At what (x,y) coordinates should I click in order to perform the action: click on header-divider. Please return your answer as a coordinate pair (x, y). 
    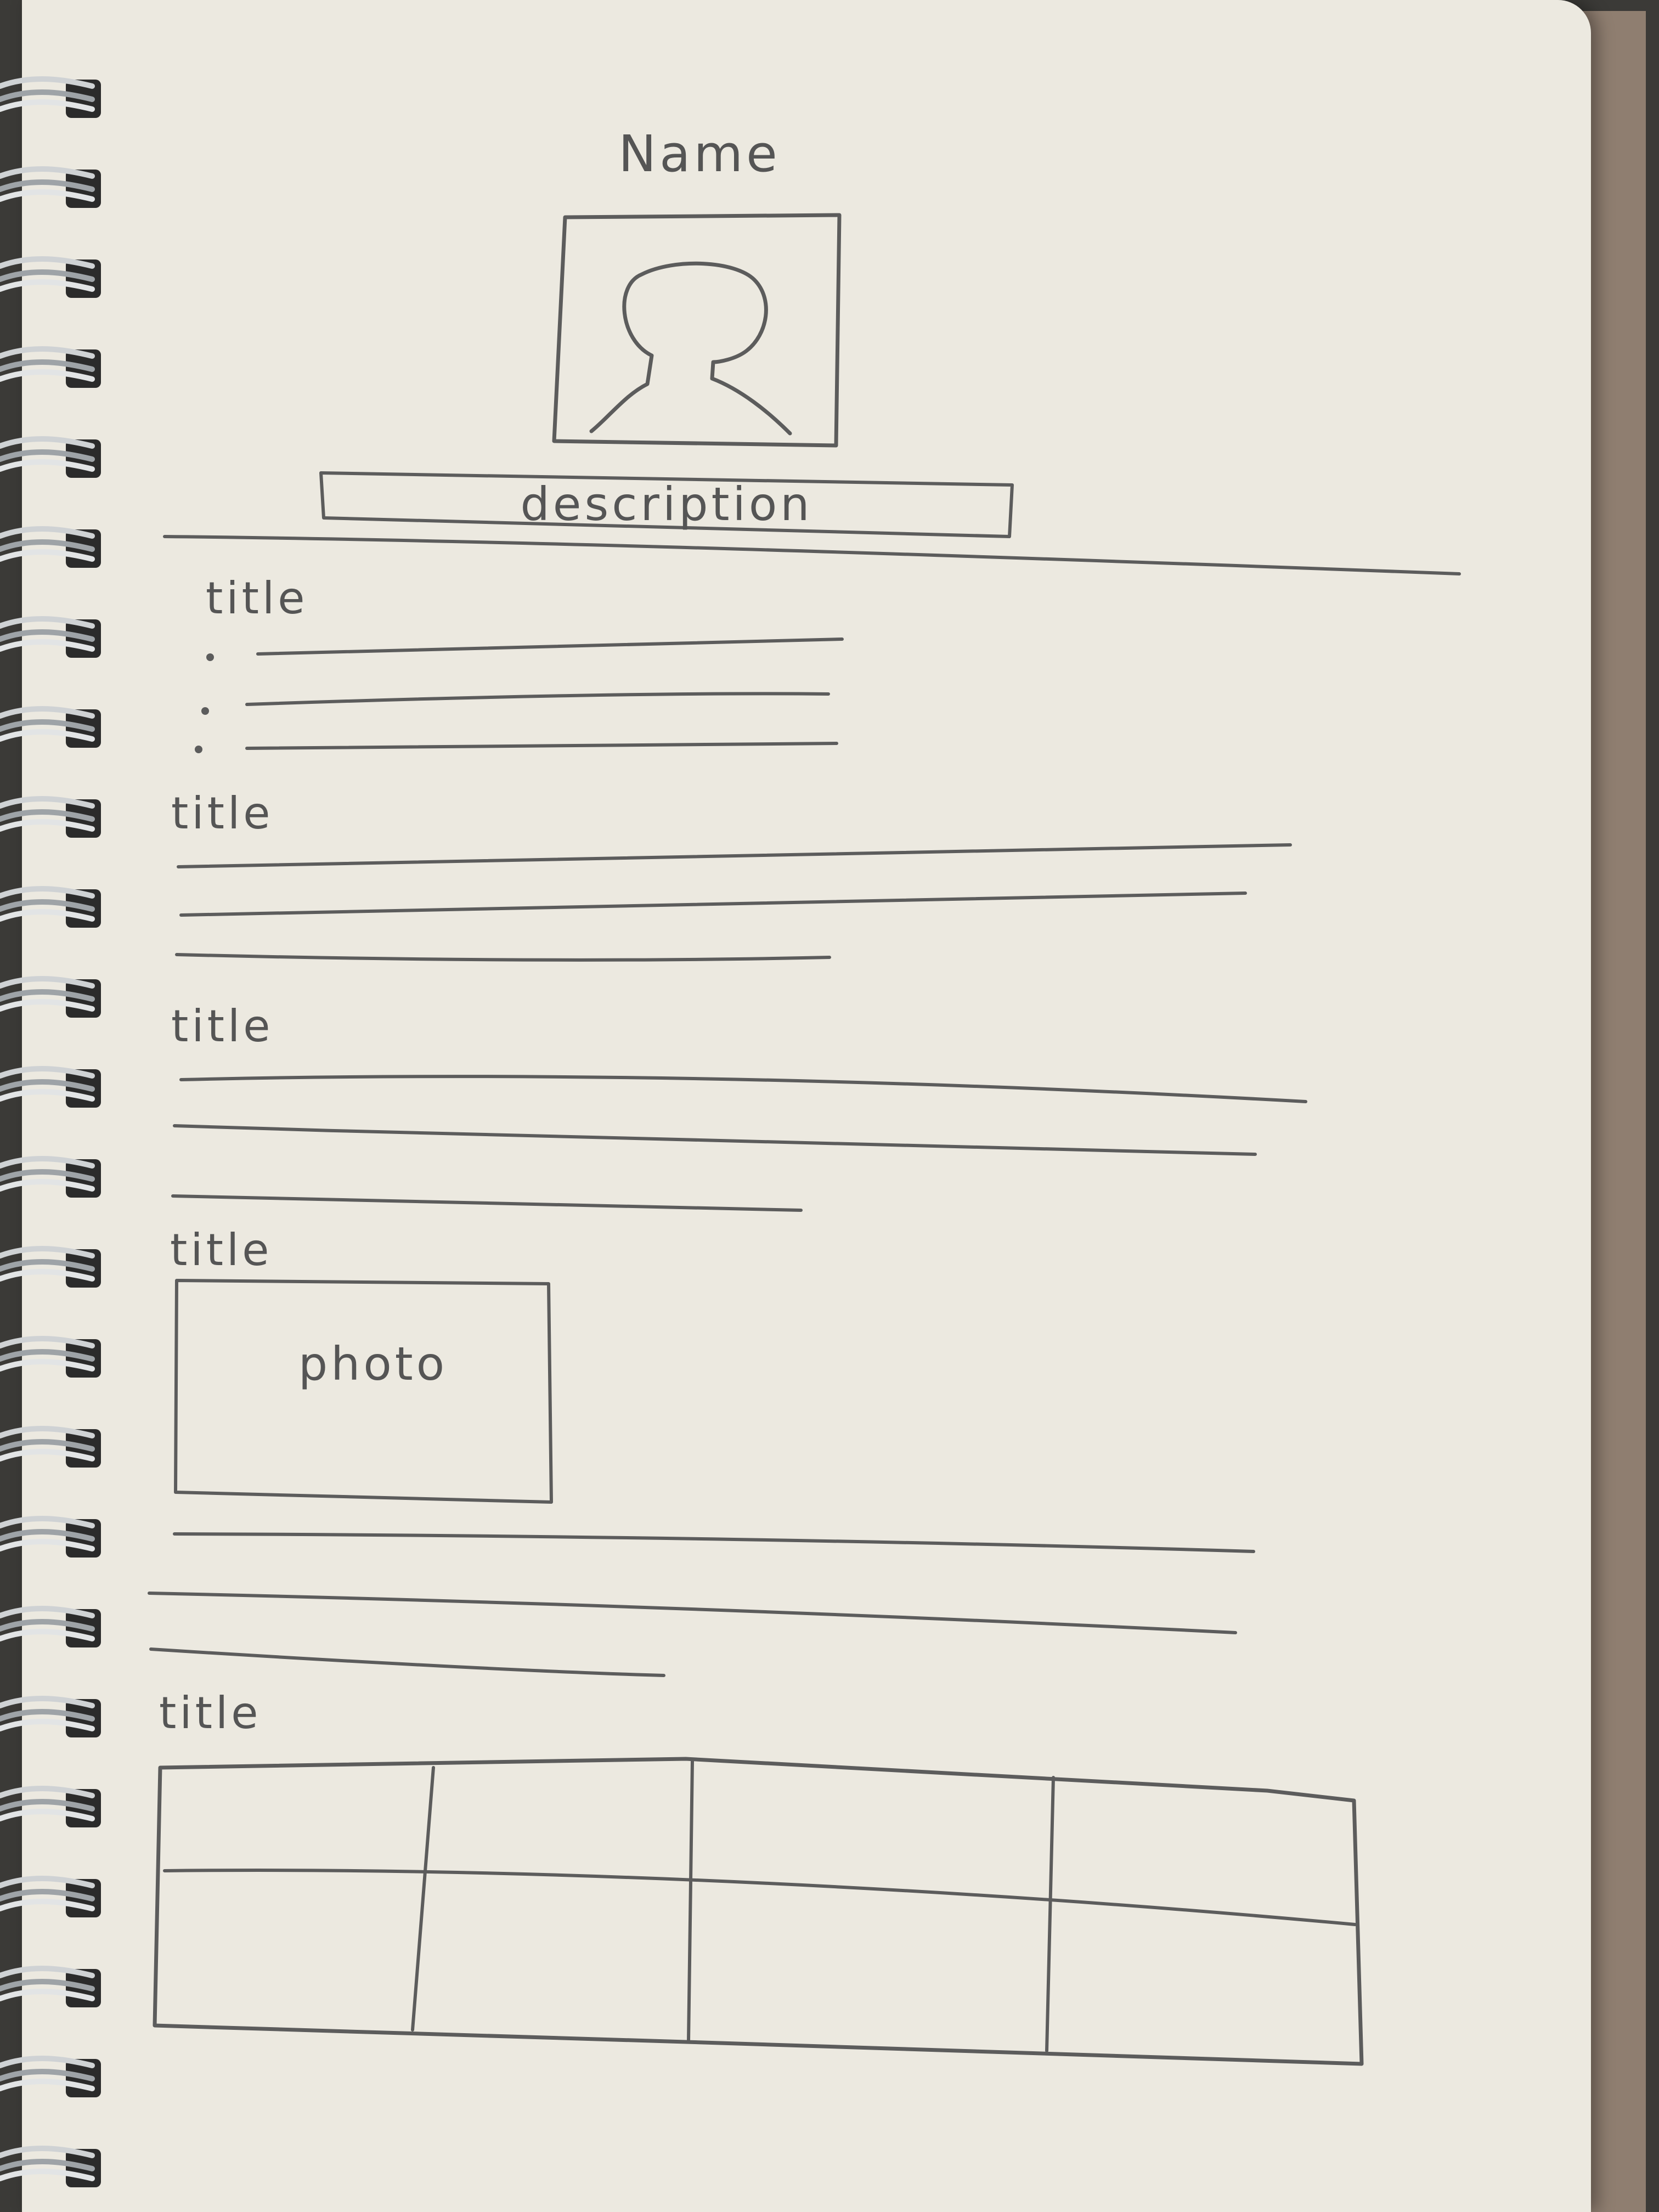
    Looking at the image, I should click on (812, 555).